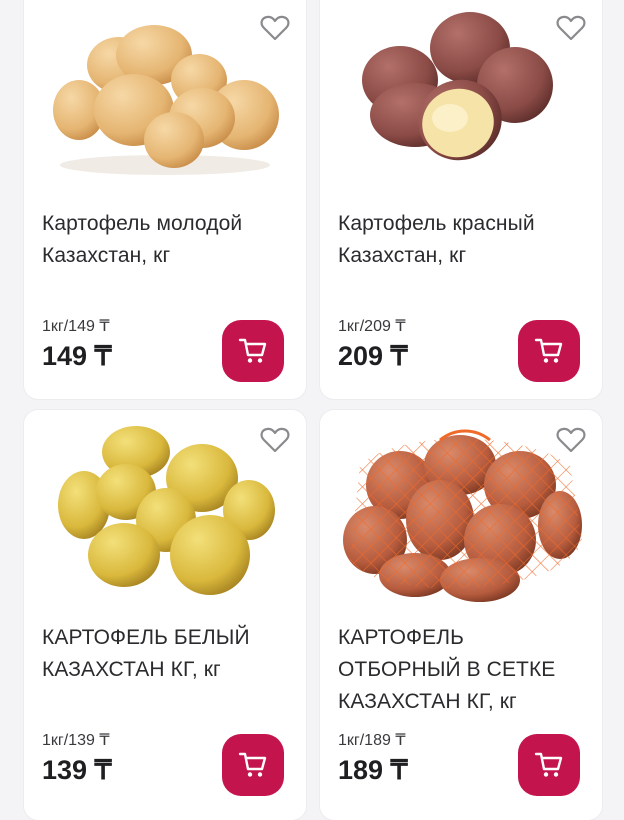 The image size is (624, 820). Describe the element at coordinates (165, 654) in the screenshot. I see `product-title: КАРТОФЕЛЬ БЕЛЫЙ КАЗАХСТАН КГ, кг` at that location.